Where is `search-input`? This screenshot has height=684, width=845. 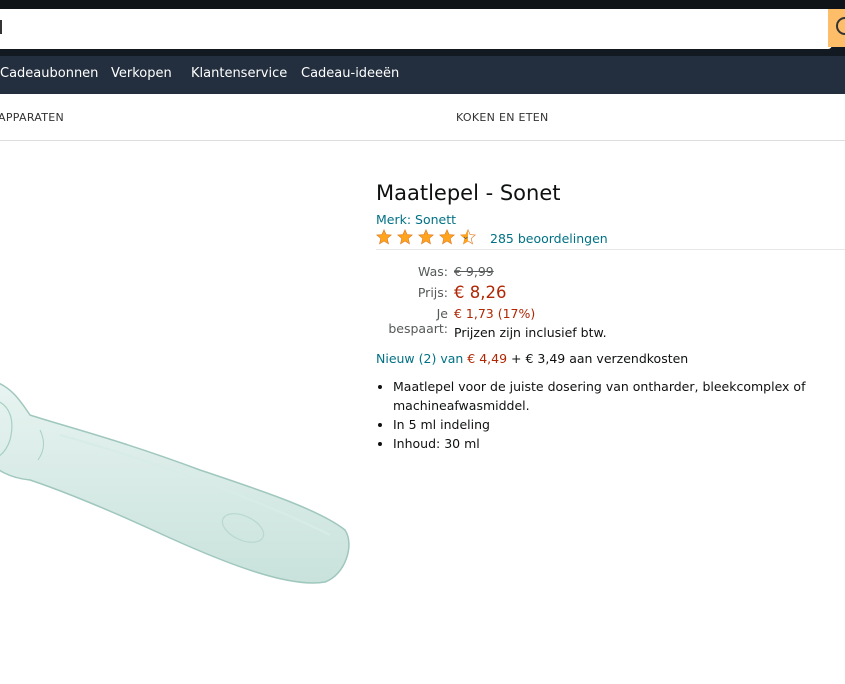 search-input is located at coordinates (416, 29).